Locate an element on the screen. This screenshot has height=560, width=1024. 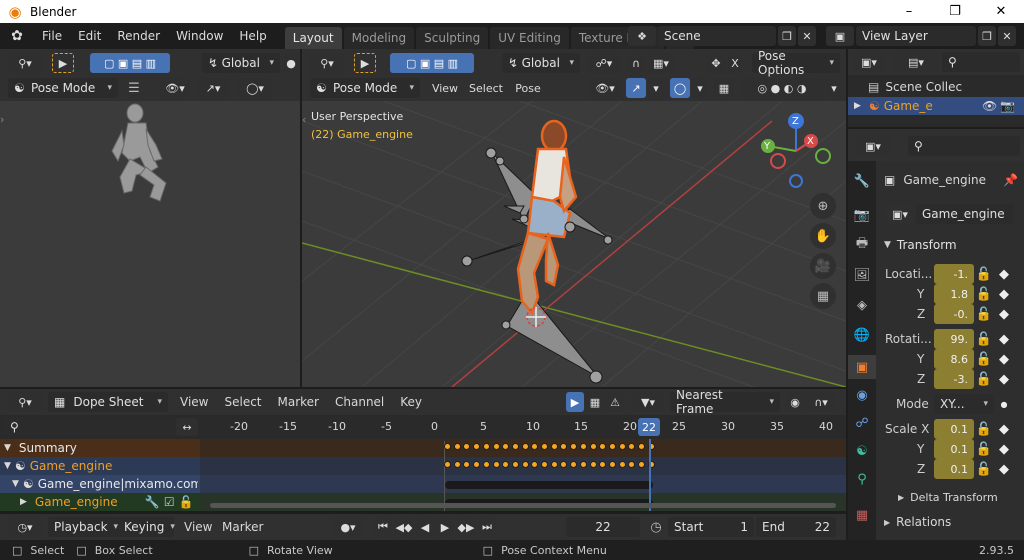
delta-transform-panel: ▶ Delta Transform is located at coordinates (948, 497).